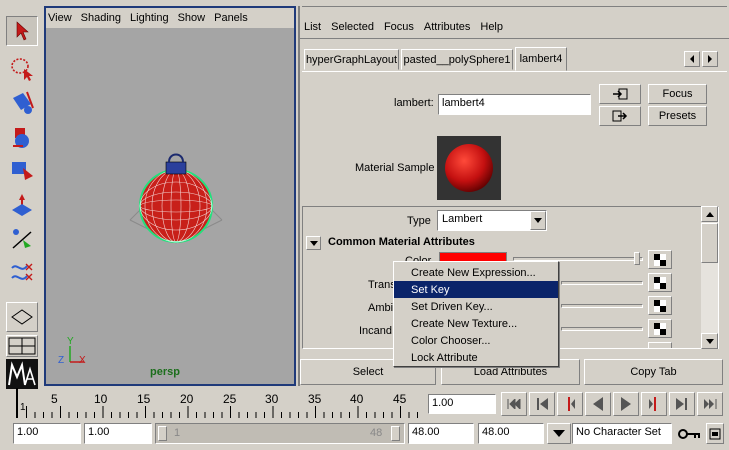  I want to click on map-button-transparency, so click(660, 282).